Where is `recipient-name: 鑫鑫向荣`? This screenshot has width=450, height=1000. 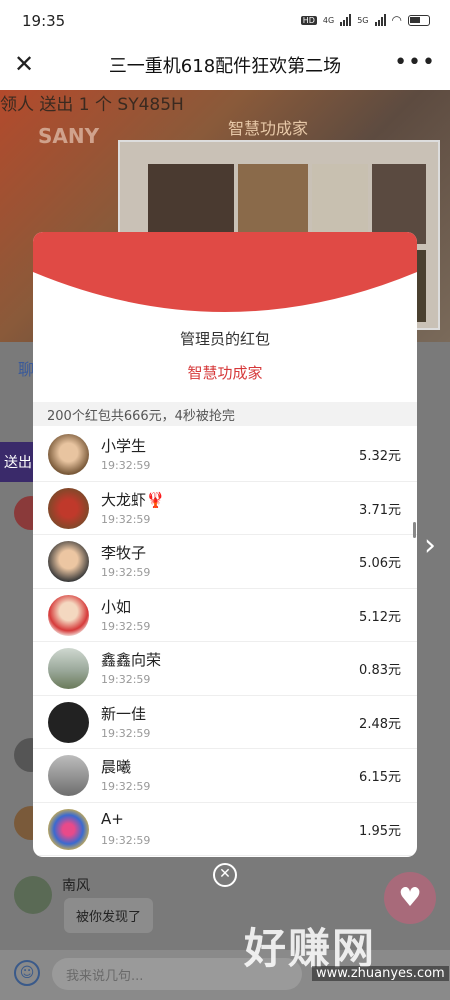 recipient-name: 鑫鑫向荣 is located at coordinates (131, 660).